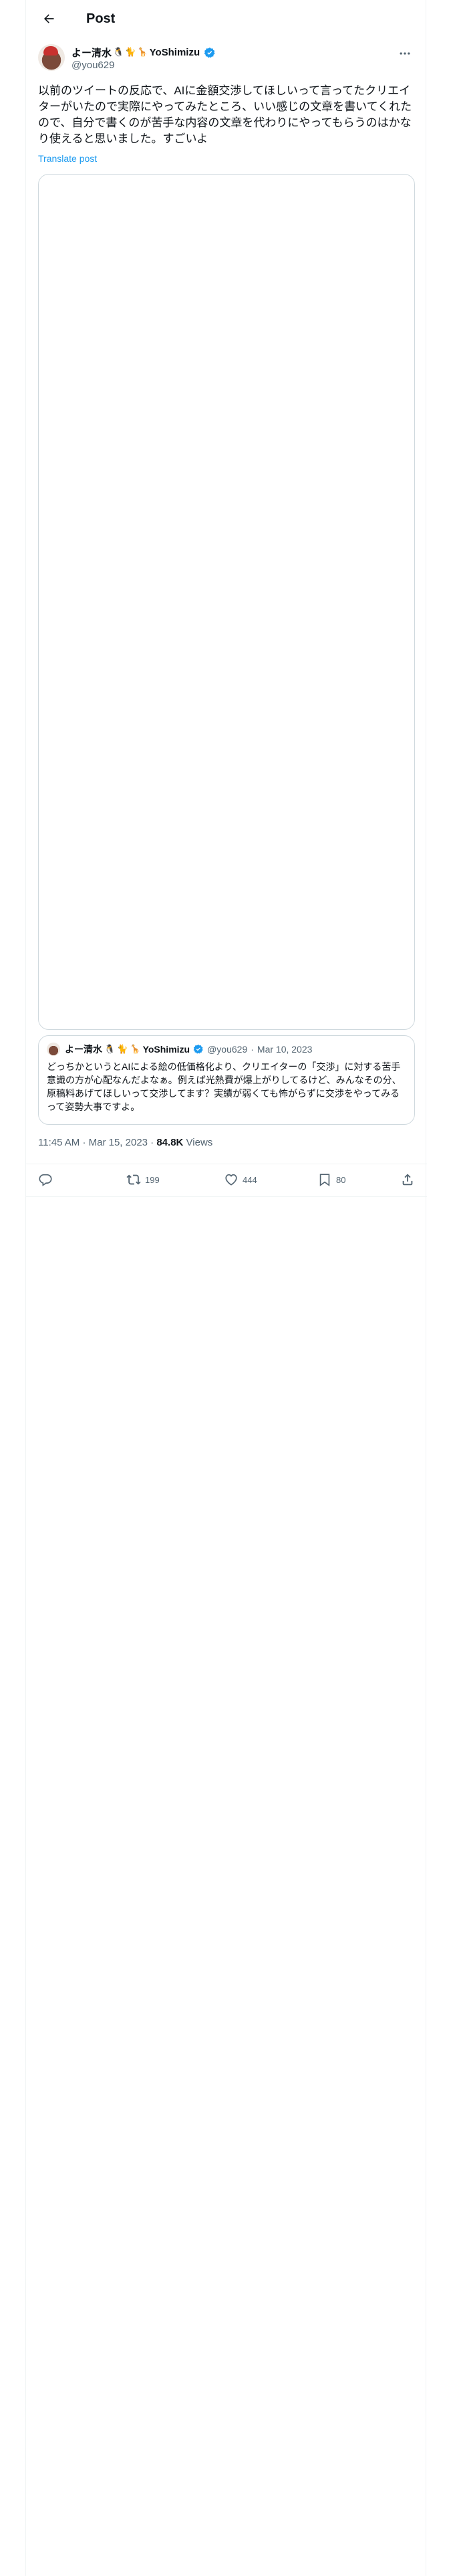 The image size is (451, 2576). Describe the element at coordinates (143, 1179) in the screenshot. I see `retweet-button: 199` at that location.